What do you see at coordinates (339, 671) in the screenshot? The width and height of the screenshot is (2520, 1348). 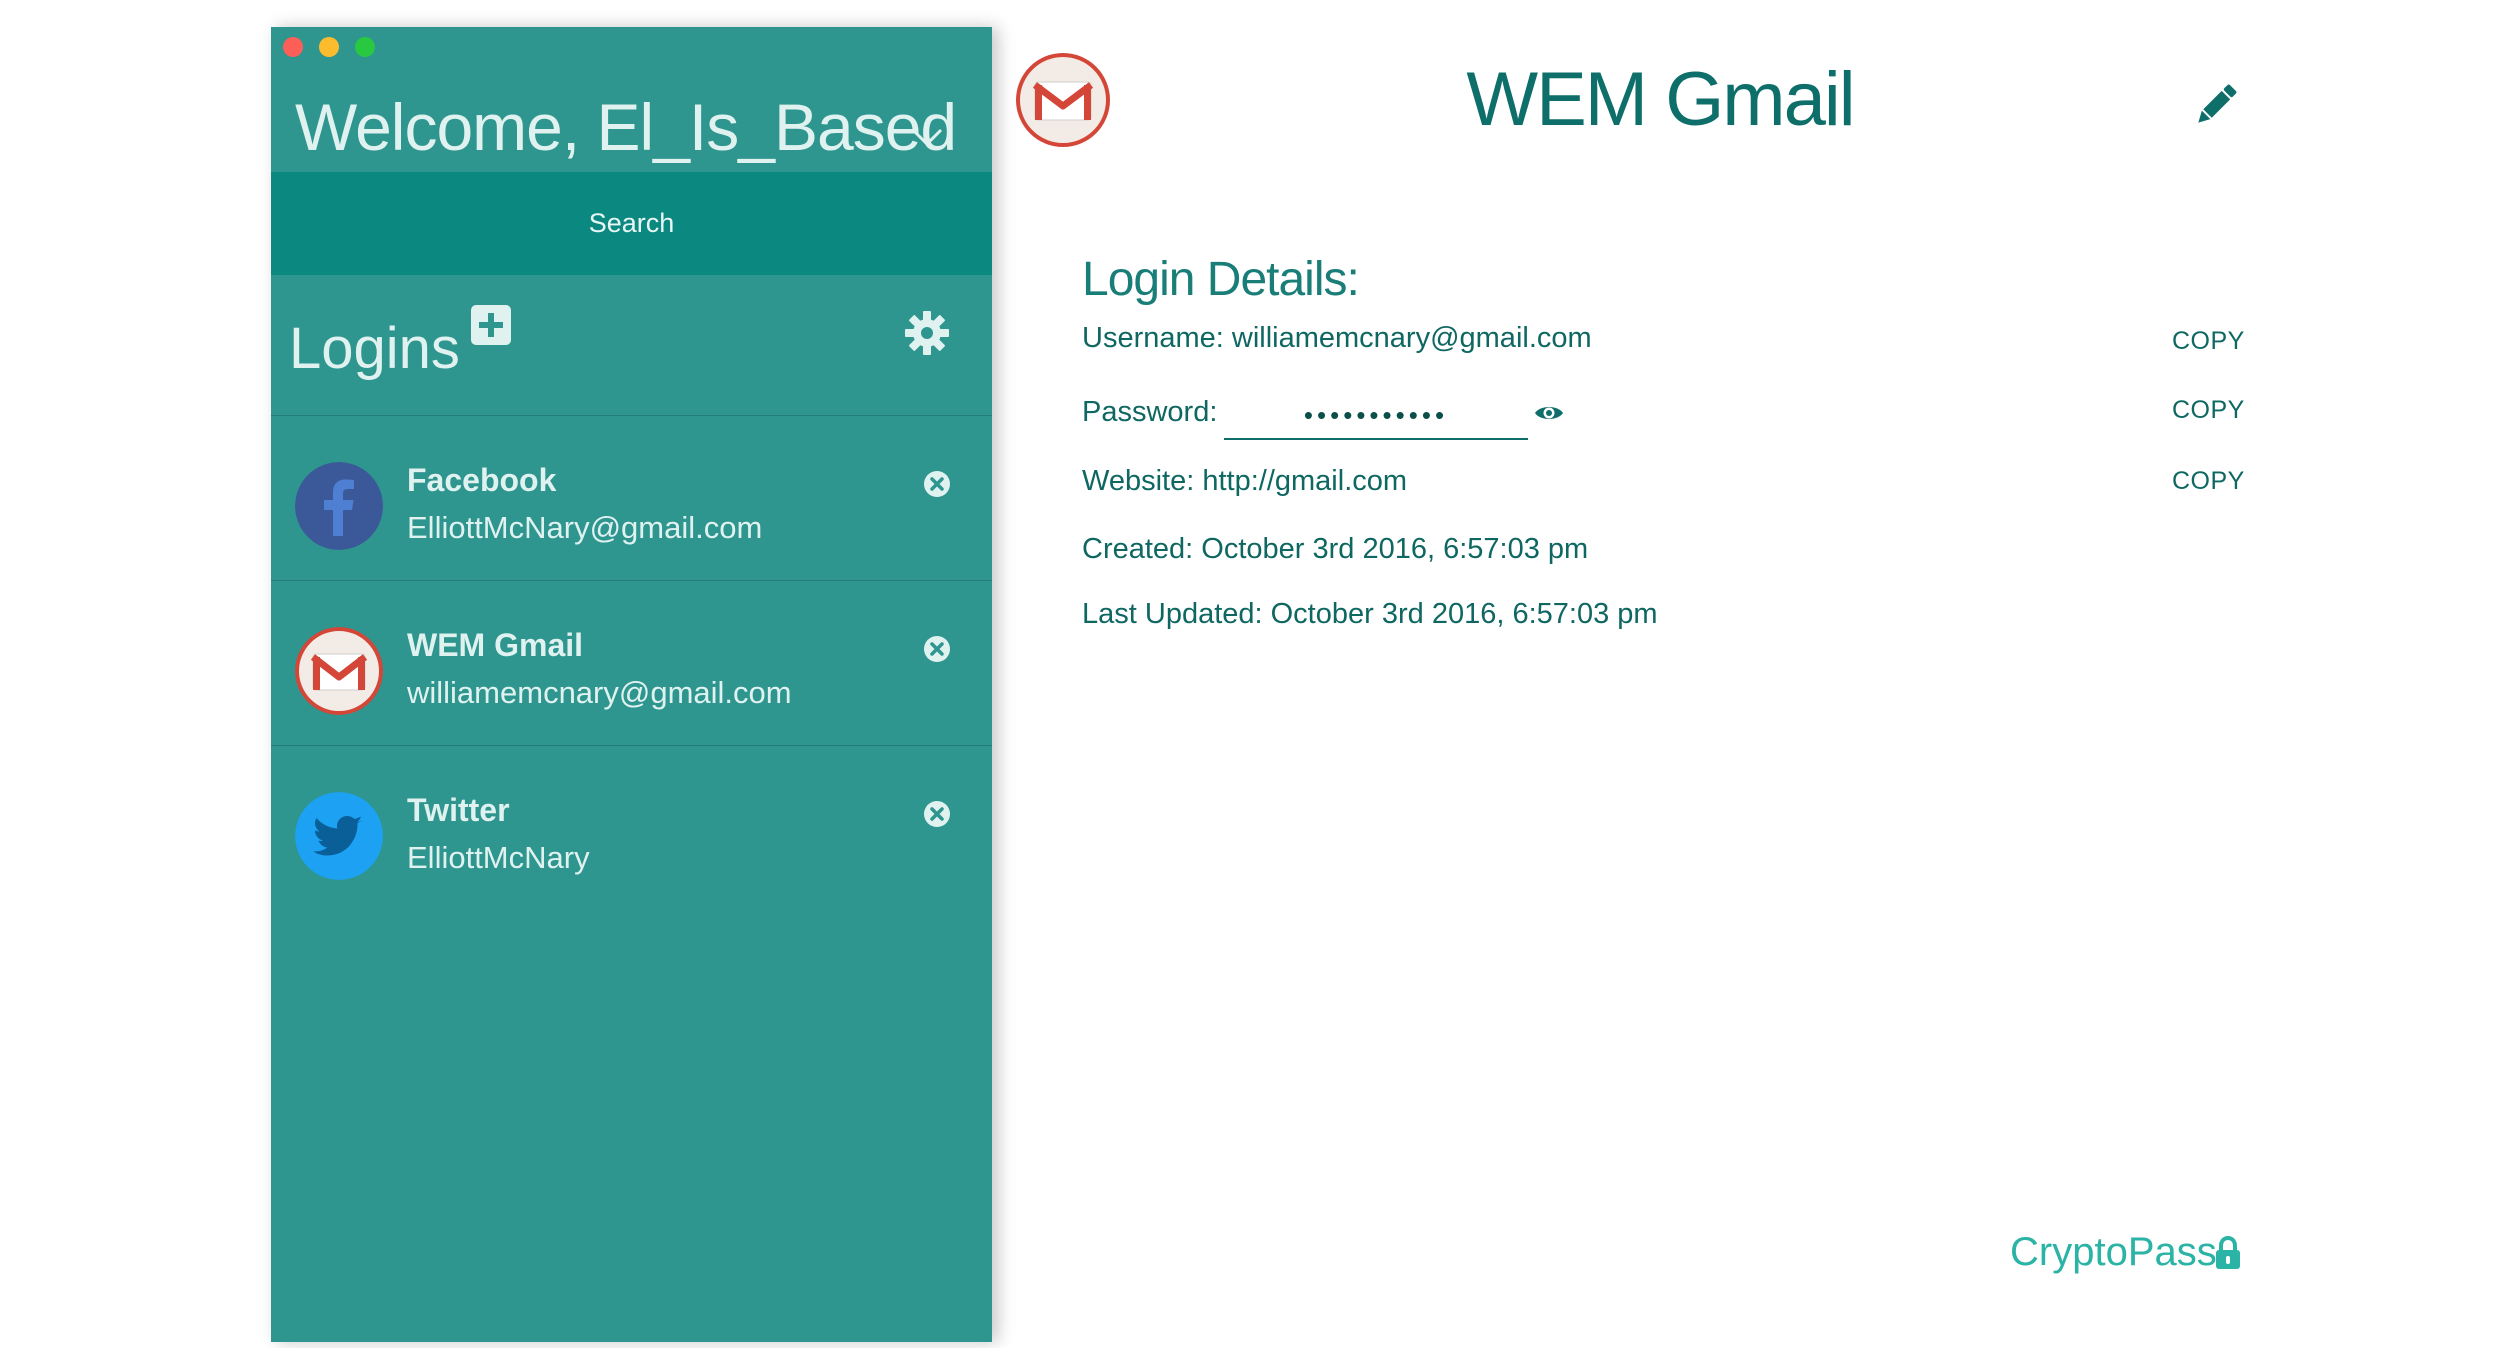 I see `gmail-icon` at bounding box center [339, 671].